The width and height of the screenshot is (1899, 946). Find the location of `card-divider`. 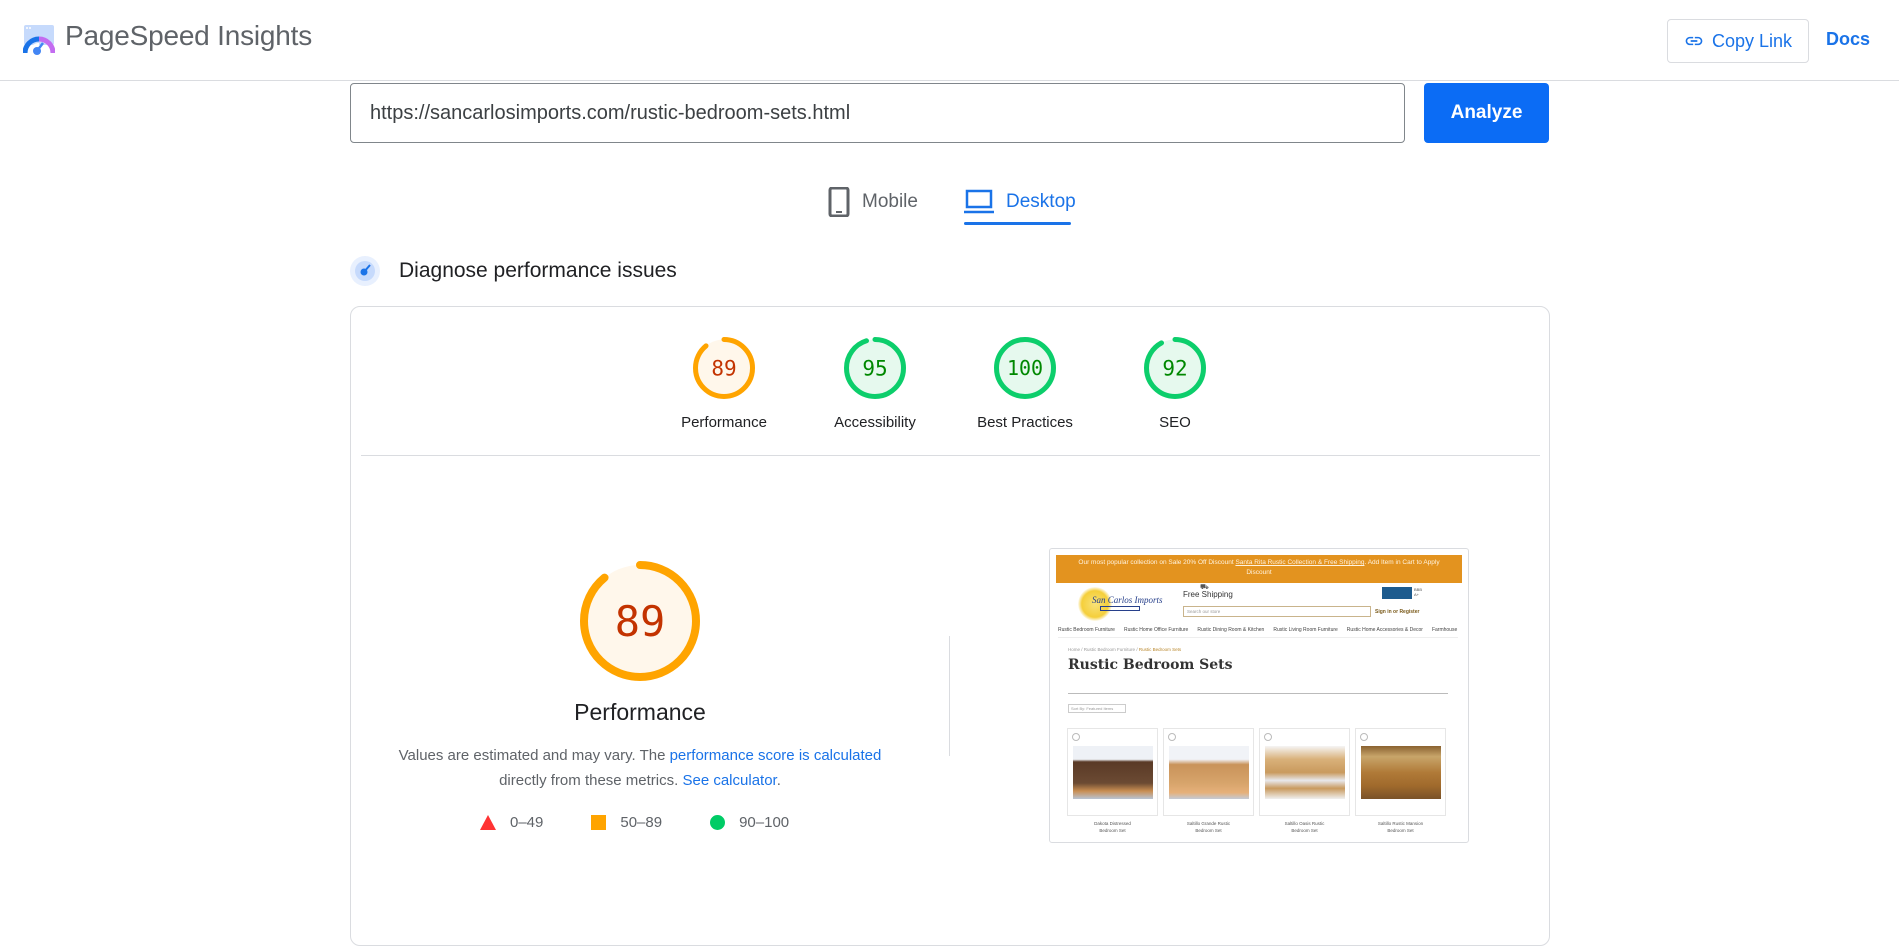

card-divider is located at coordinates (950, 455).